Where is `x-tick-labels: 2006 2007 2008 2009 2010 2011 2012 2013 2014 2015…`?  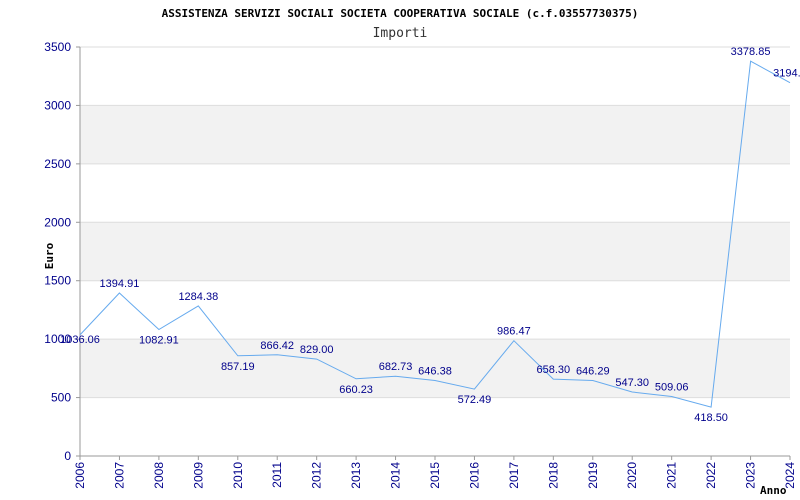
x-tick-labels: 2006 2007 2008 2009 2010 2011 2012 2013 2014 2015… is located at coordinates (435, 475).